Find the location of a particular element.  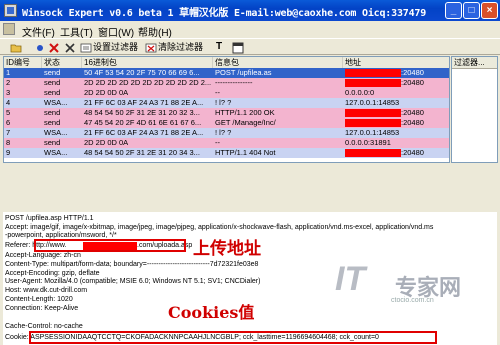

menu-file: 文件(F) is located at coordinates (38, 31).